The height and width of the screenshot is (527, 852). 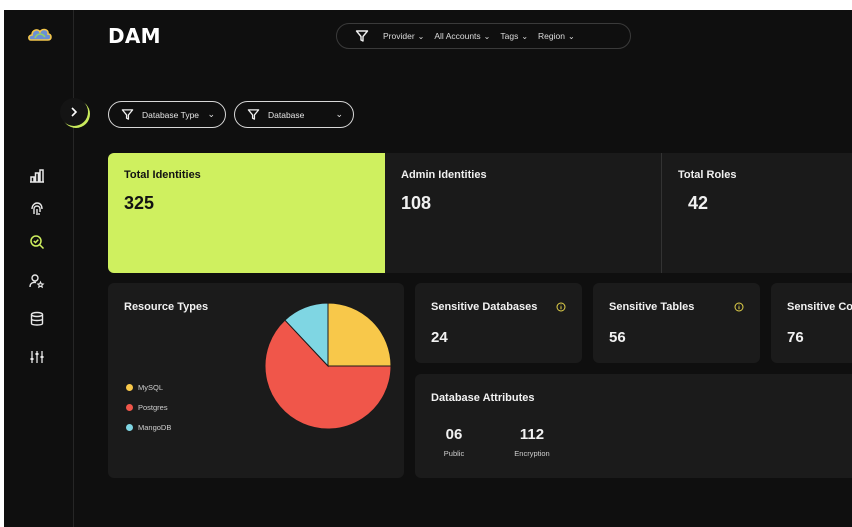 What do you see at coordinates (294, 114) in the screenshot?
I see `database-dropdown: Database ⌄` at bounding box center [294, 114].